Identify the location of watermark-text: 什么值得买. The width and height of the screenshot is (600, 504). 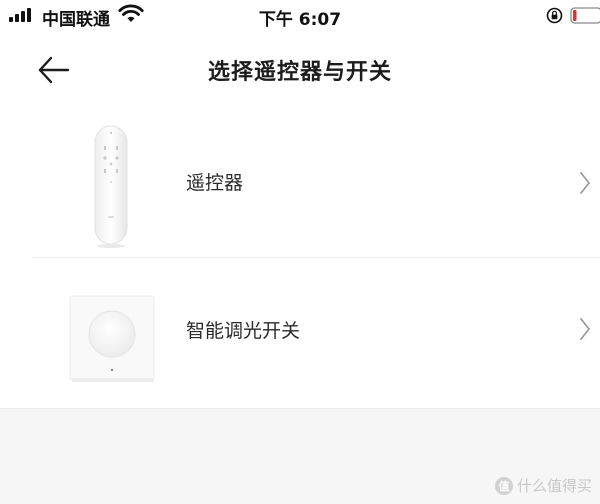
(554, 486).